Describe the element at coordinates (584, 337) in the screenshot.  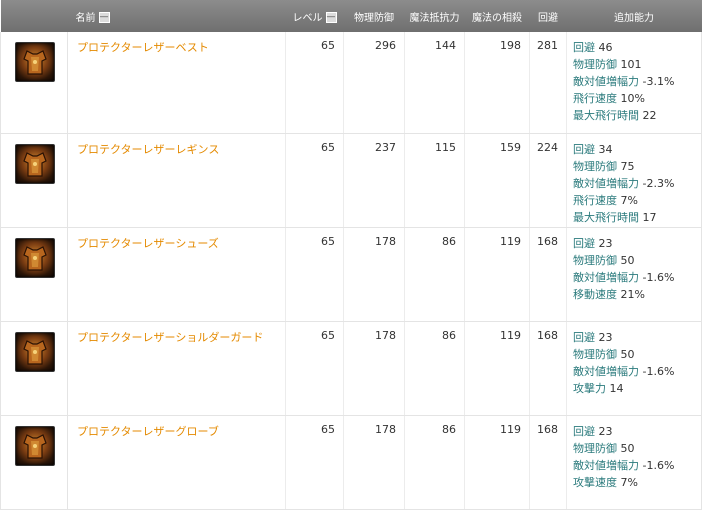
I see `bonus-label: 回避` at that location.